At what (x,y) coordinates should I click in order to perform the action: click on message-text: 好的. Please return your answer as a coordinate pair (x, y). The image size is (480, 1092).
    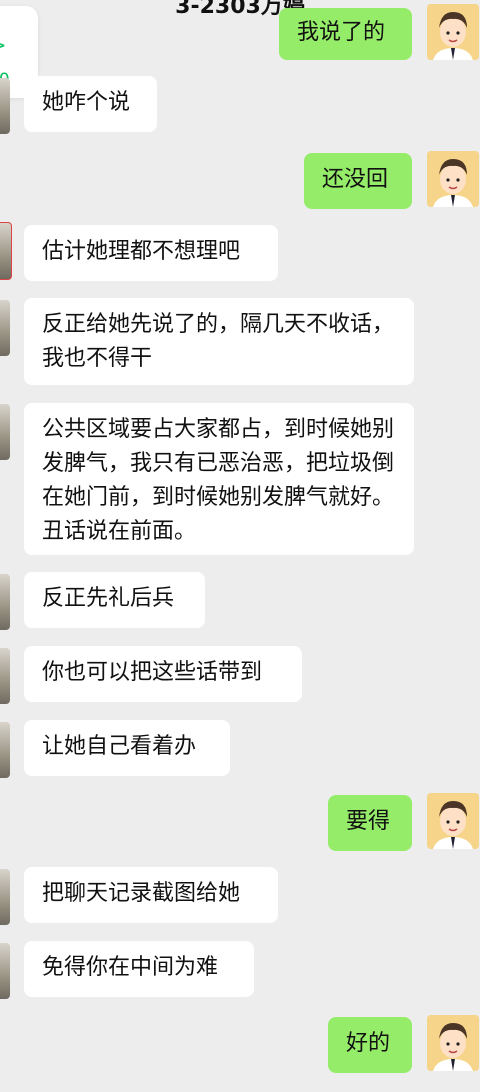
    Looking at the image, I should click on (368, 1043).